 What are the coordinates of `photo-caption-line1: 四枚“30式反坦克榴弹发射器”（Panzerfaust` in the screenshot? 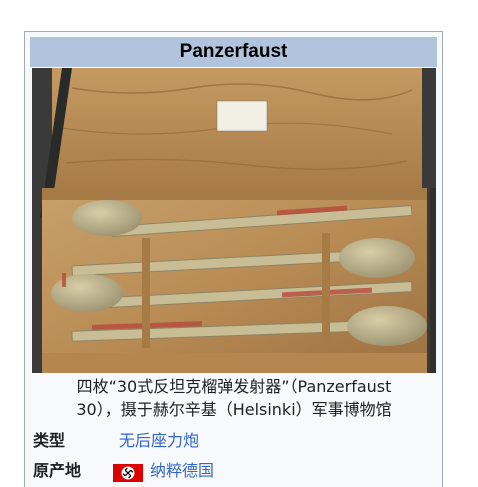 It's located at (234, 386).